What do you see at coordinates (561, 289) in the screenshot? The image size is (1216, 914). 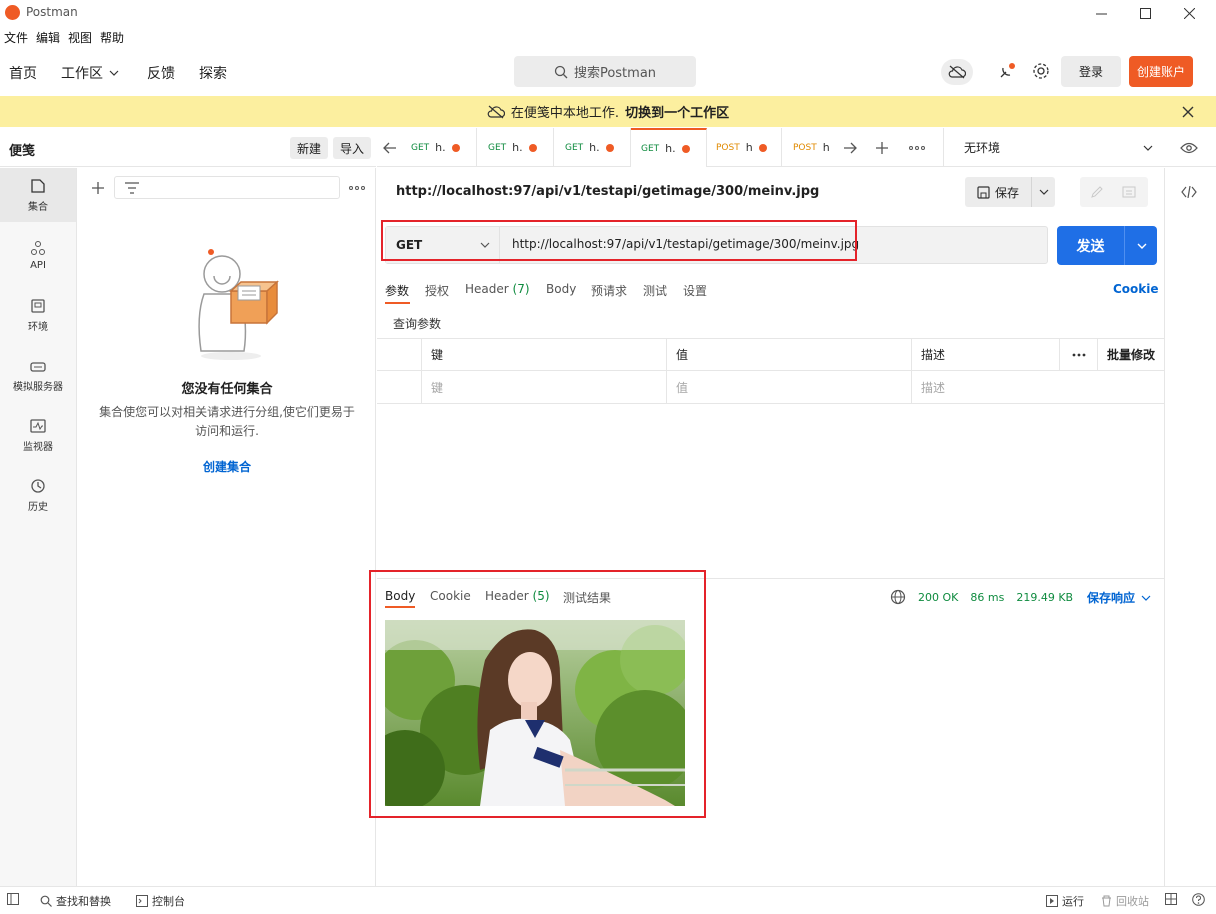 I see `tab-body: Body` at bounding box center [561, 289].